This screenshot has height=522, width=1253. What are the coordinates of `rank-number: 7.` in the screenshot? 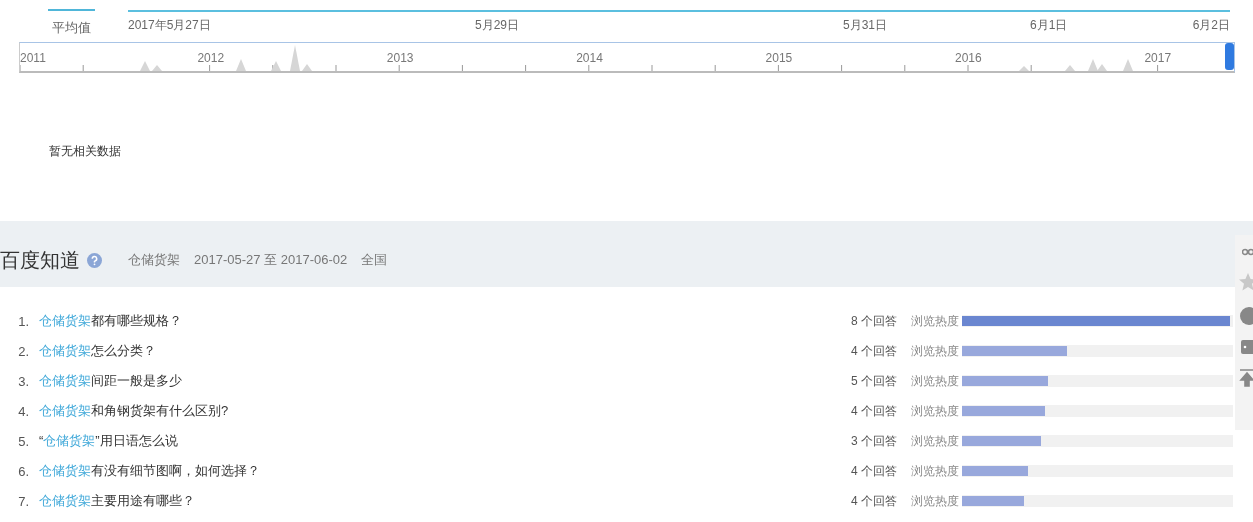 It's located at (23, 501).